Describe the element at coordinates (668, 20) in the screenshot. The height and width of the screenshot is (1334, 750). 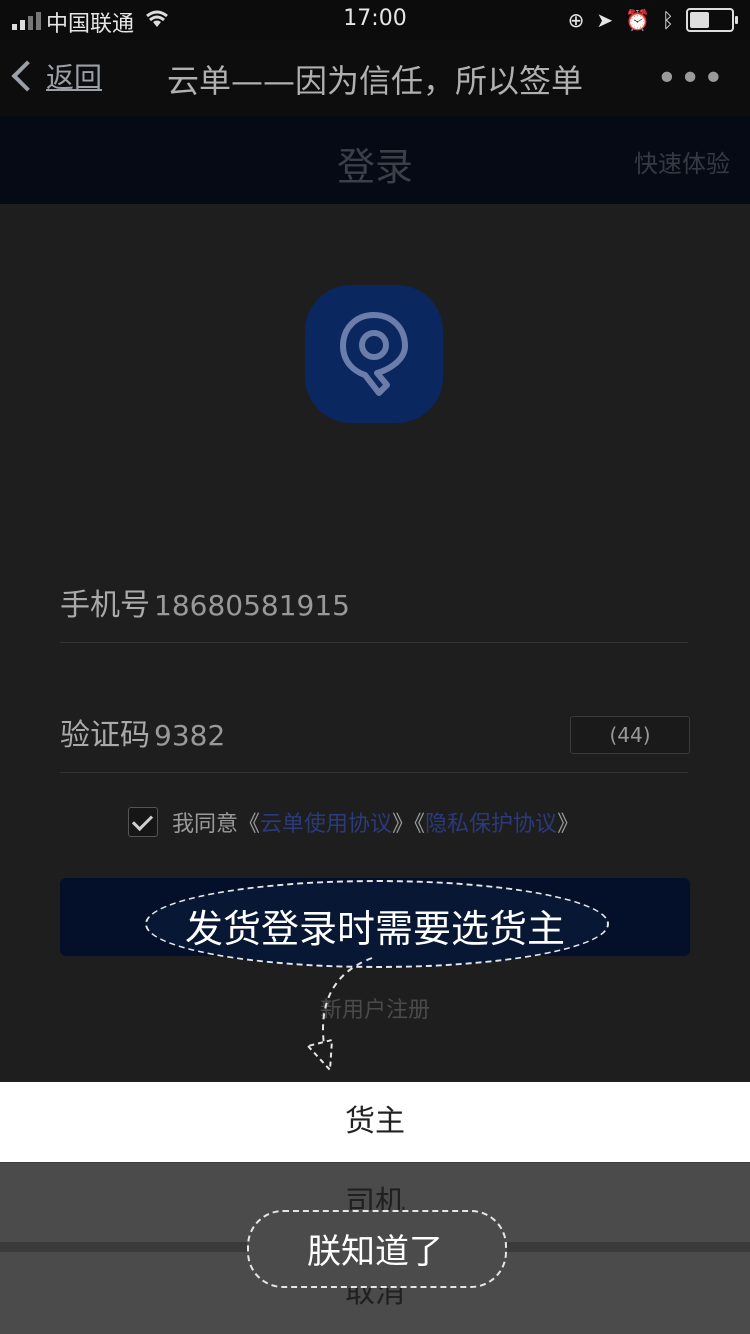
I see `bluetooth-icon: ᛒ` at that location.